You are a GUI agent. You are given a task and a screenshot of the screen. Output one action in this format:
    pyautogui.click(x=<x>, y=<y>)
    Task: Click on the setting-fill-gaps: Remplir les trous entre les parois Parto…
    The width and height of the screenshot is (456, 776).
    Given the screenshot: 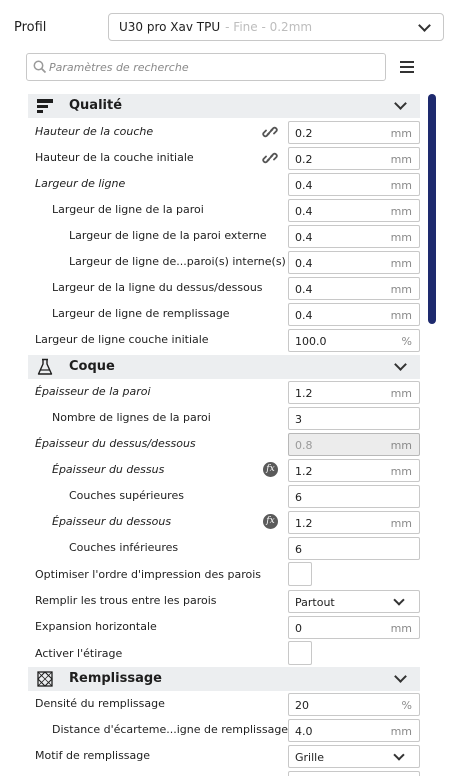 What is the action you would take?
    pyautogui.click(x=214, y=601)
    